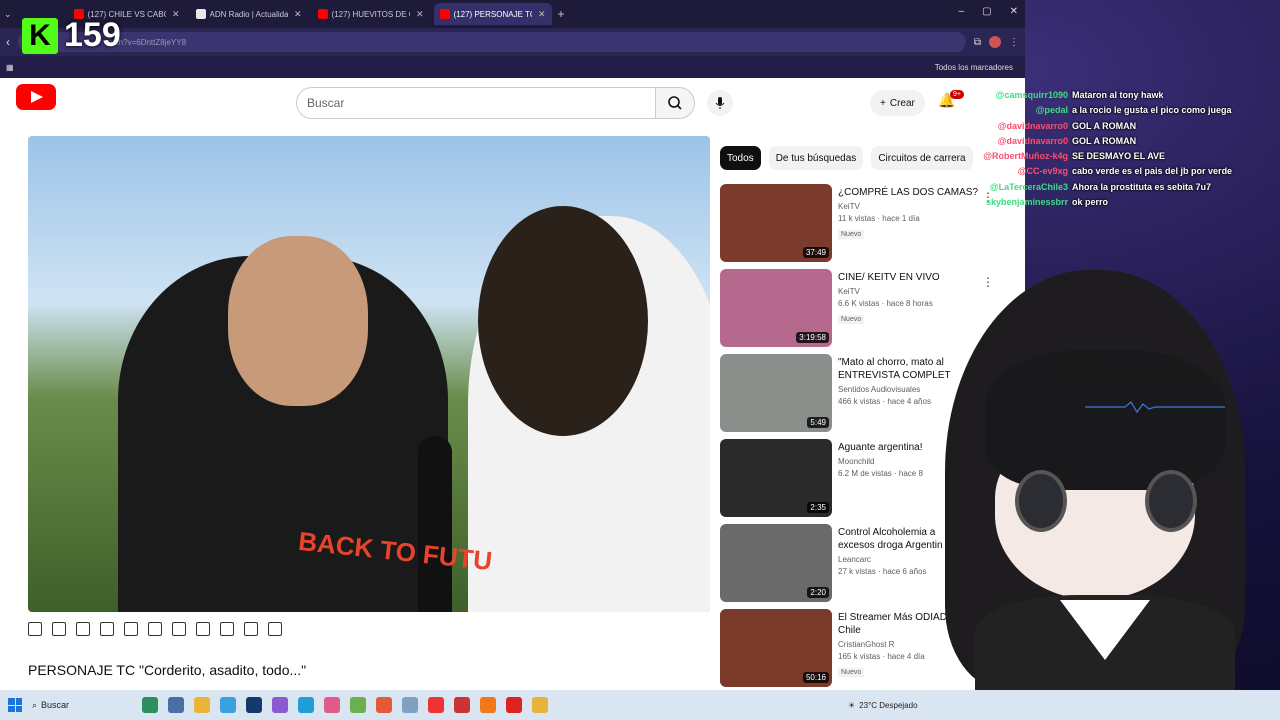 Image resolution: width=1280 pixels, height=720 pixels. Describe the element at coordinates (740, 158) in the screenshot. I see `filter-chip: Todos` at that location.